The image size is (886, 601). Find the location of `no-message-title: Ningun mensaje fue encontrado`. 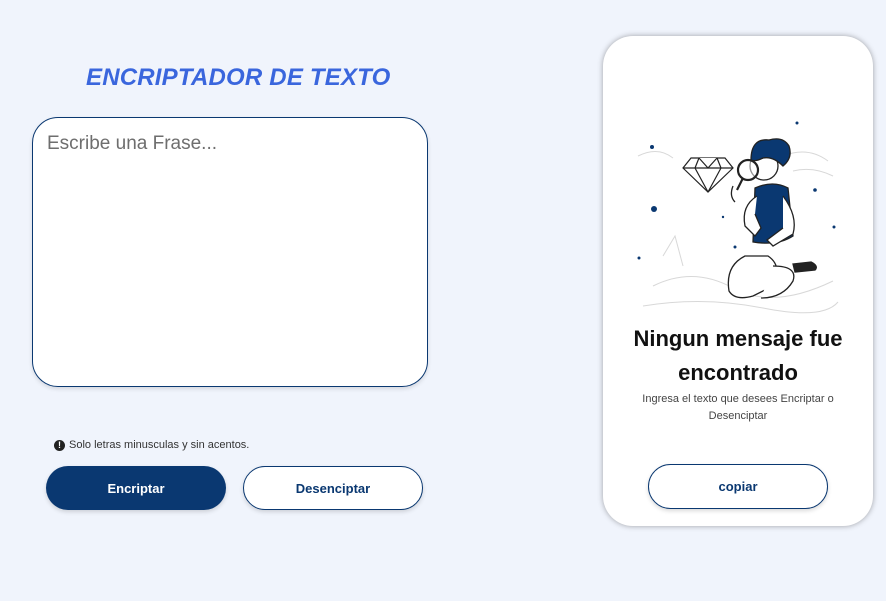

no-message-title: Ningun mensaje fue encontrado is located at coordinates (738, 355).